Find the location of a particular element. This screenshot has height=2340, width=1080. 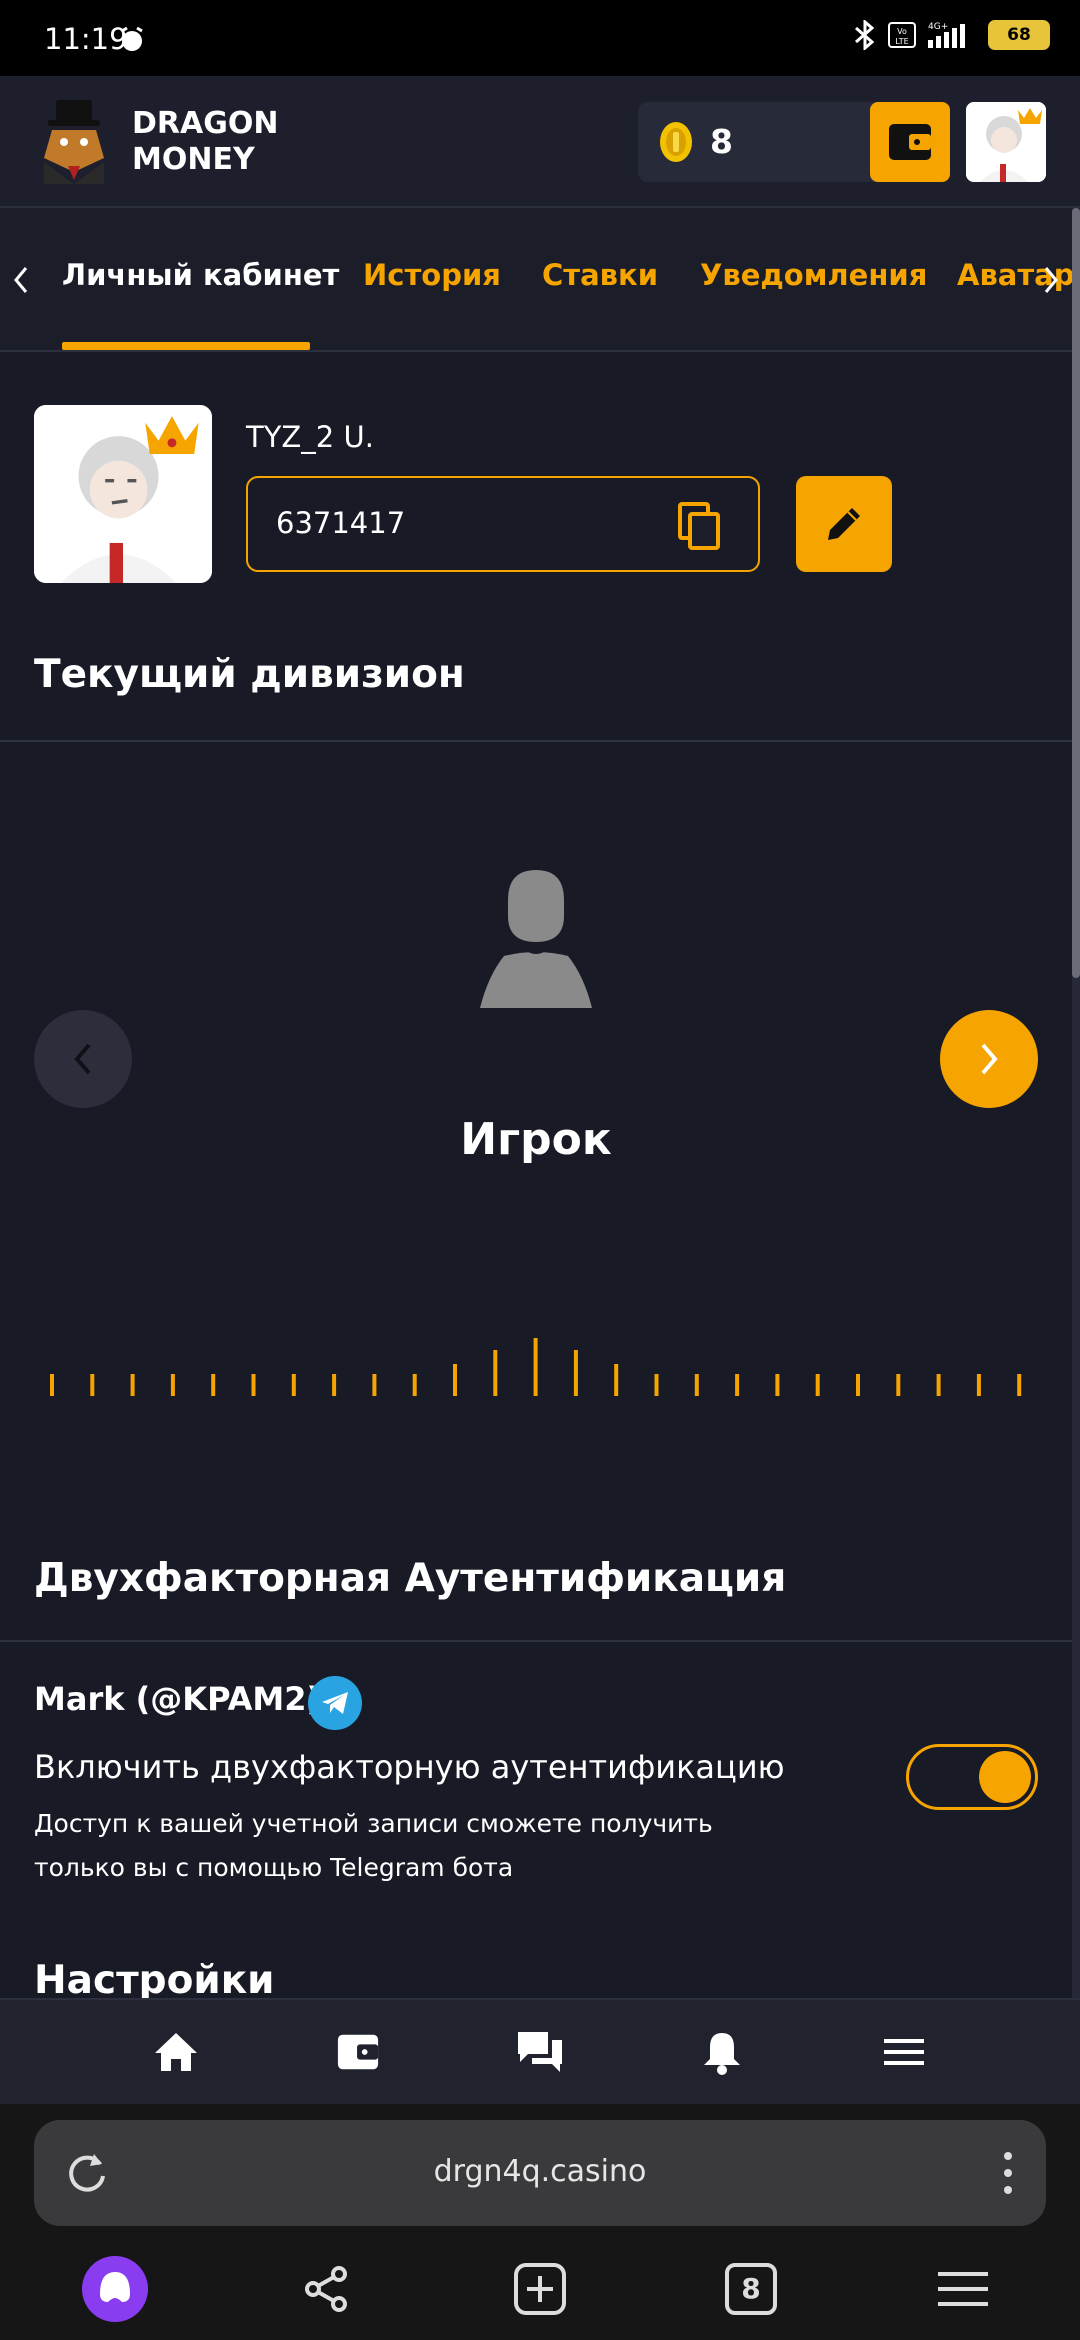

alarm-icon is located at coordinates (132, 38).